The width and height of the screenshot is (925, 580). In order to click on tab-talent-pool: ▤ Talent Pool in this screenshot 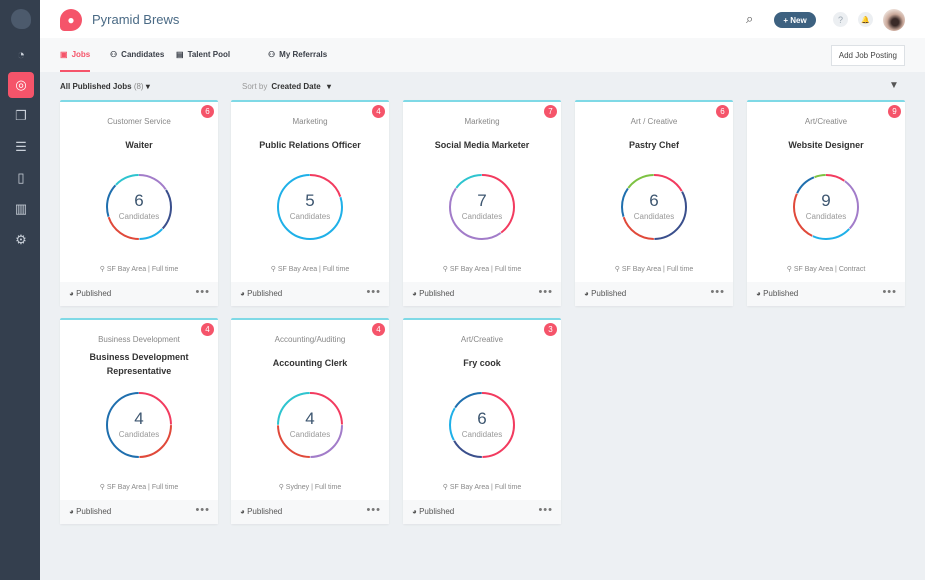, I will do `click(203, 54)`.